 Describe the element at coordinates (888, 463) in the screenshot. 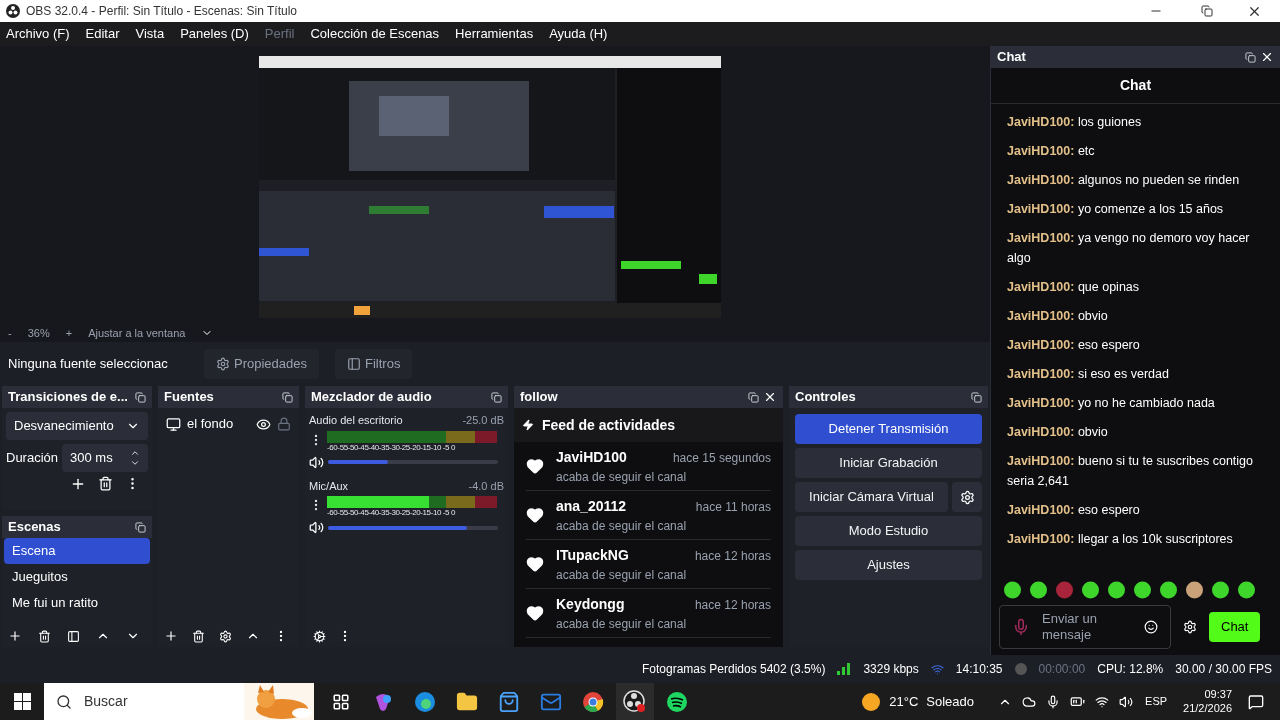

I see `control-button: Iniciar Grabación` at that location.